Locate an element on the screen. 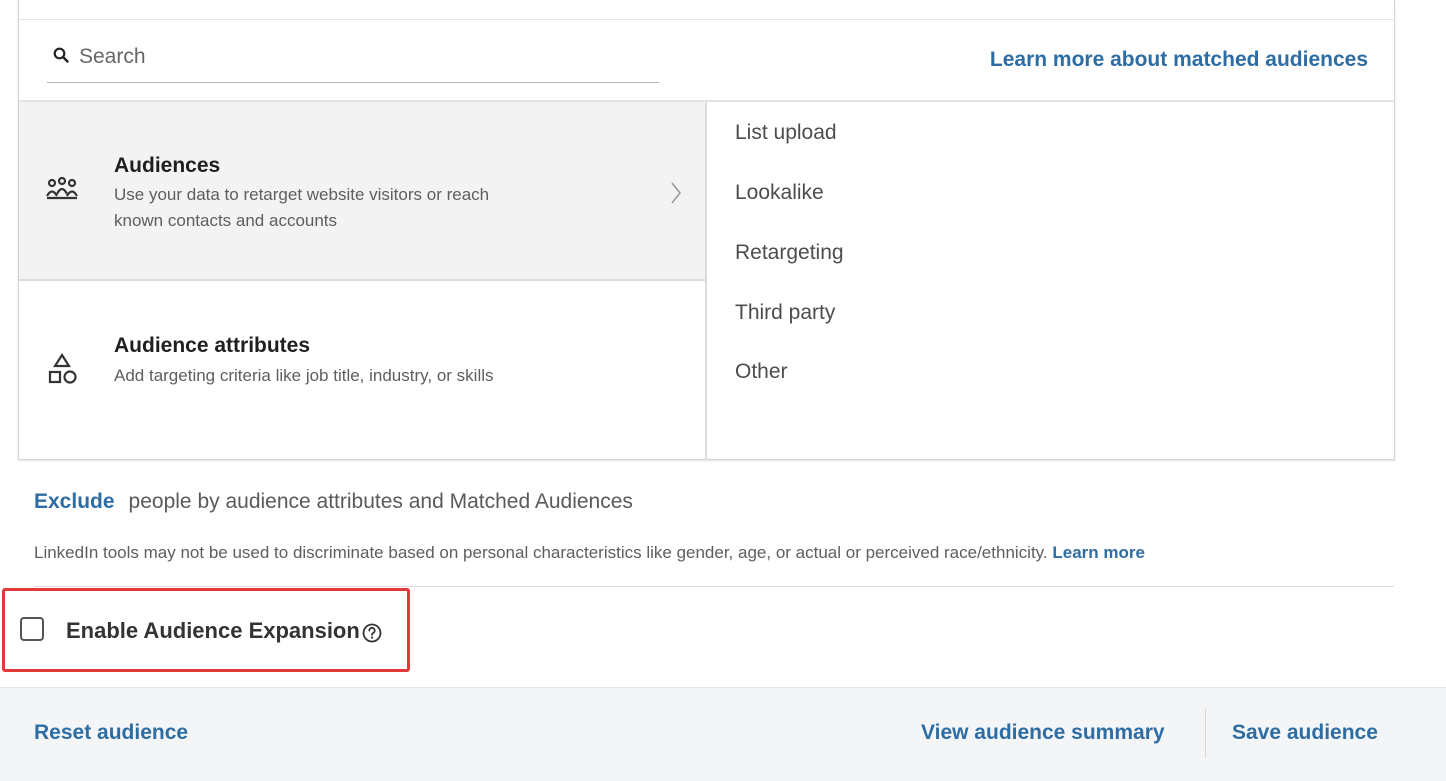 The width and height of the screenshot is (1446, 781). help-icon is located at coordinates (372, 633).